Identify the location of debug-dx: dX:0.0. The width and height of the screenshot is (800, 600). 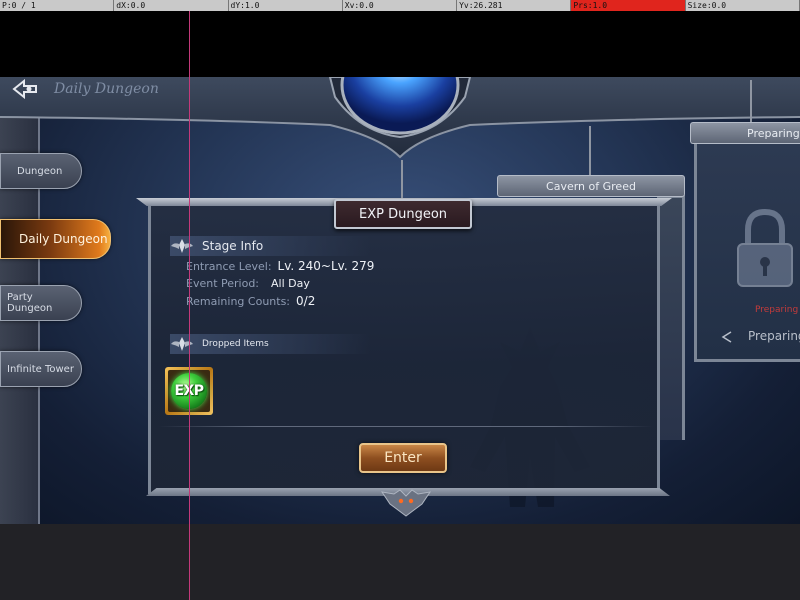
(171, 5).